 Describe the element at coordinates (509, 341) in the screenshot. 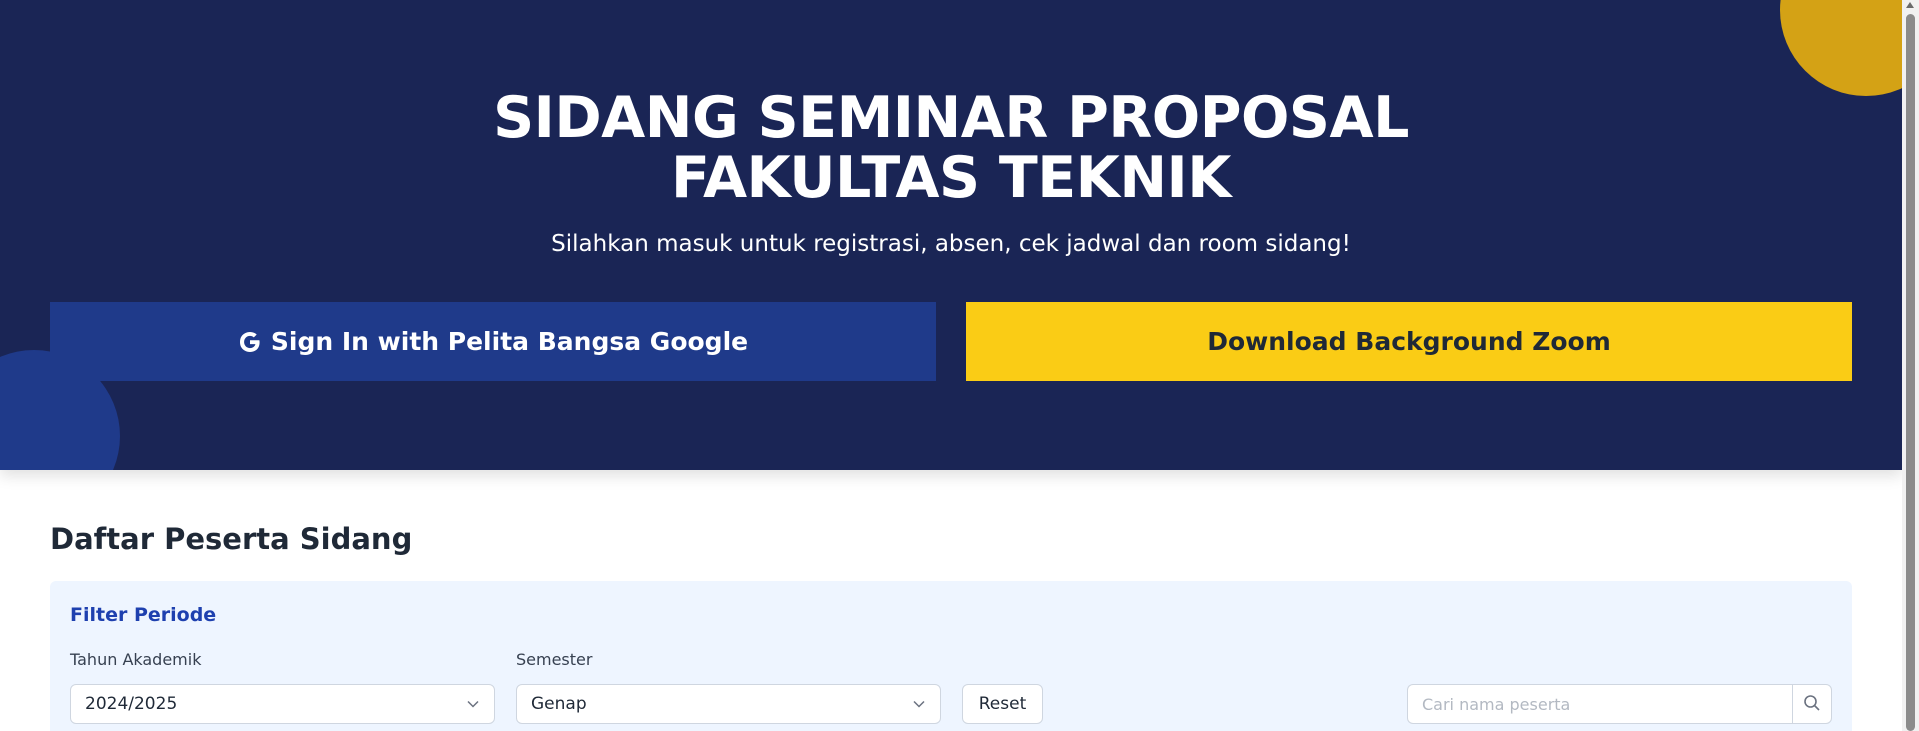

I see `signin-google-label: Sign In with Pelita Bangsa Google` at that location.